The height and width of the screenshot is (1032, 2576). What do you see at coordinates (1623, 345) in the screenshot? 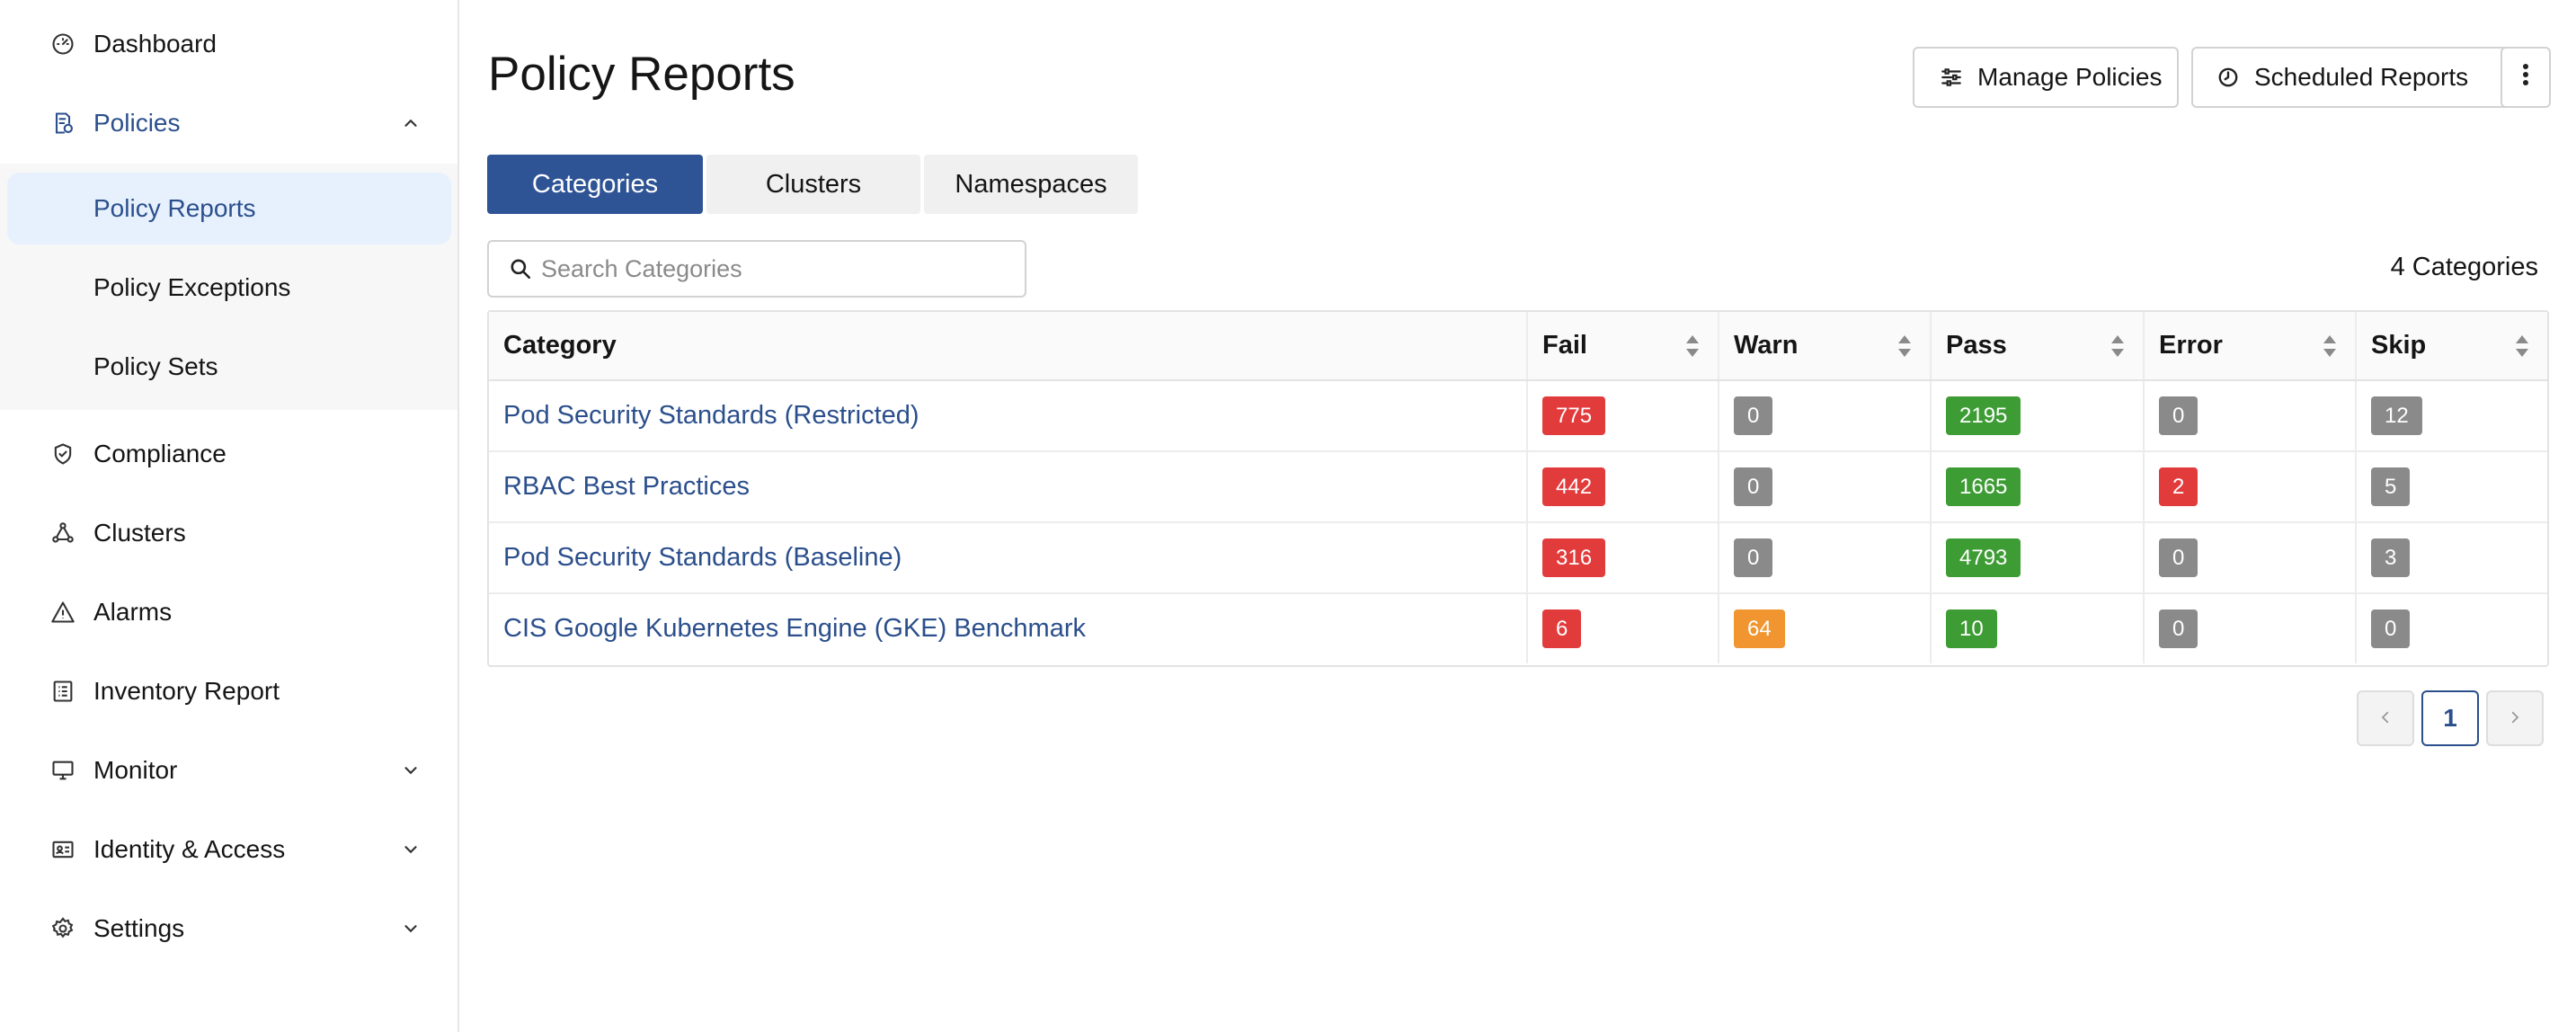
I see `column-header-fail: Fail` at bounding box center [1623, 345].